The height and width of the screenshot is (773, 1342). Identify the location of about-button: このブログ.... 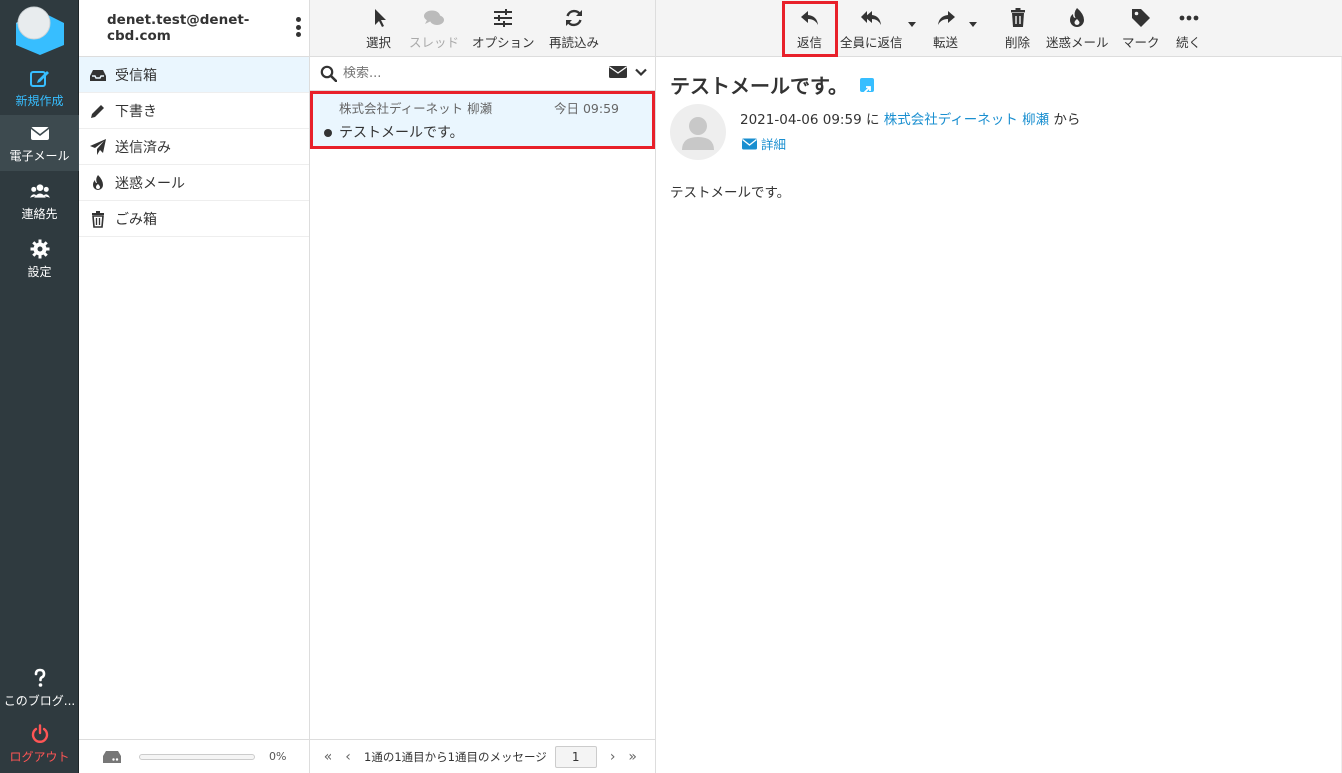
(39, 688).